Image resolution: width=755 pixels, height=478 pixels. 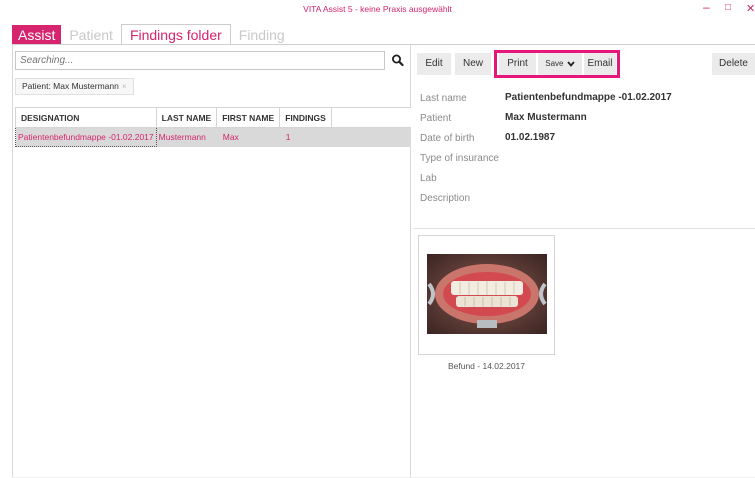 What do you see at coordinates (447, 138) in the screenshot?
I see `label-date-of-birth: Date of birth` at bounding box center [447, 138].